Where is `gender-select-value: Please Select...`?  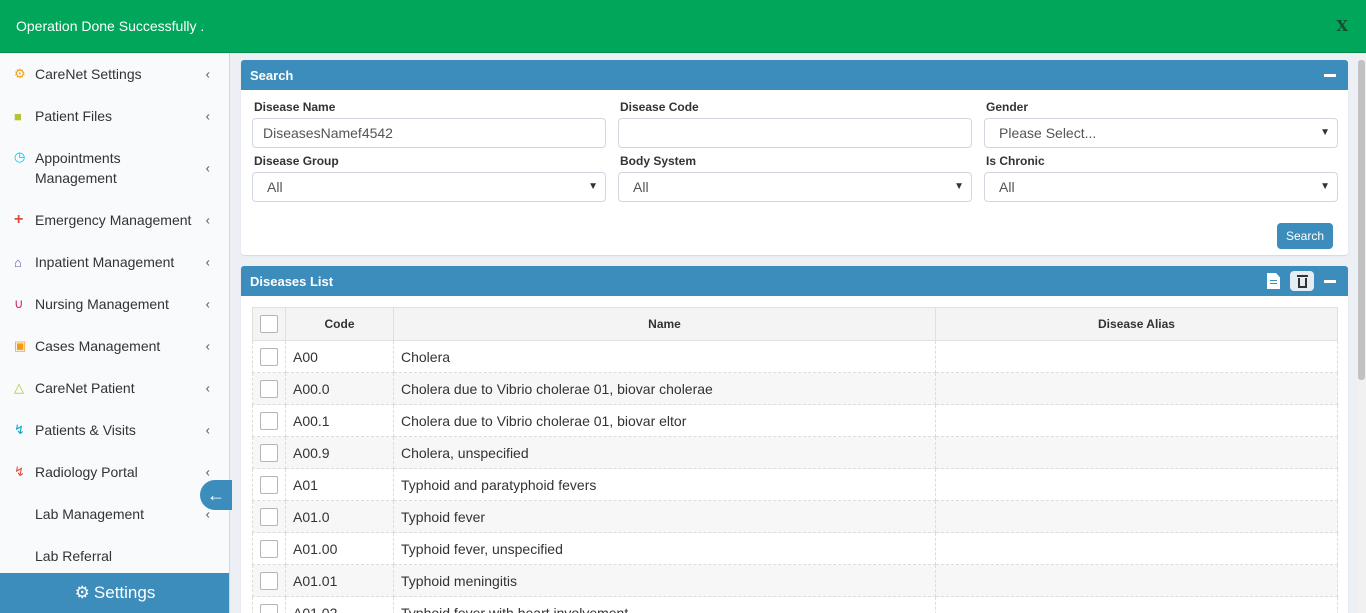 gender-select-value: Please Select... is located at coordinates (1048, 133).